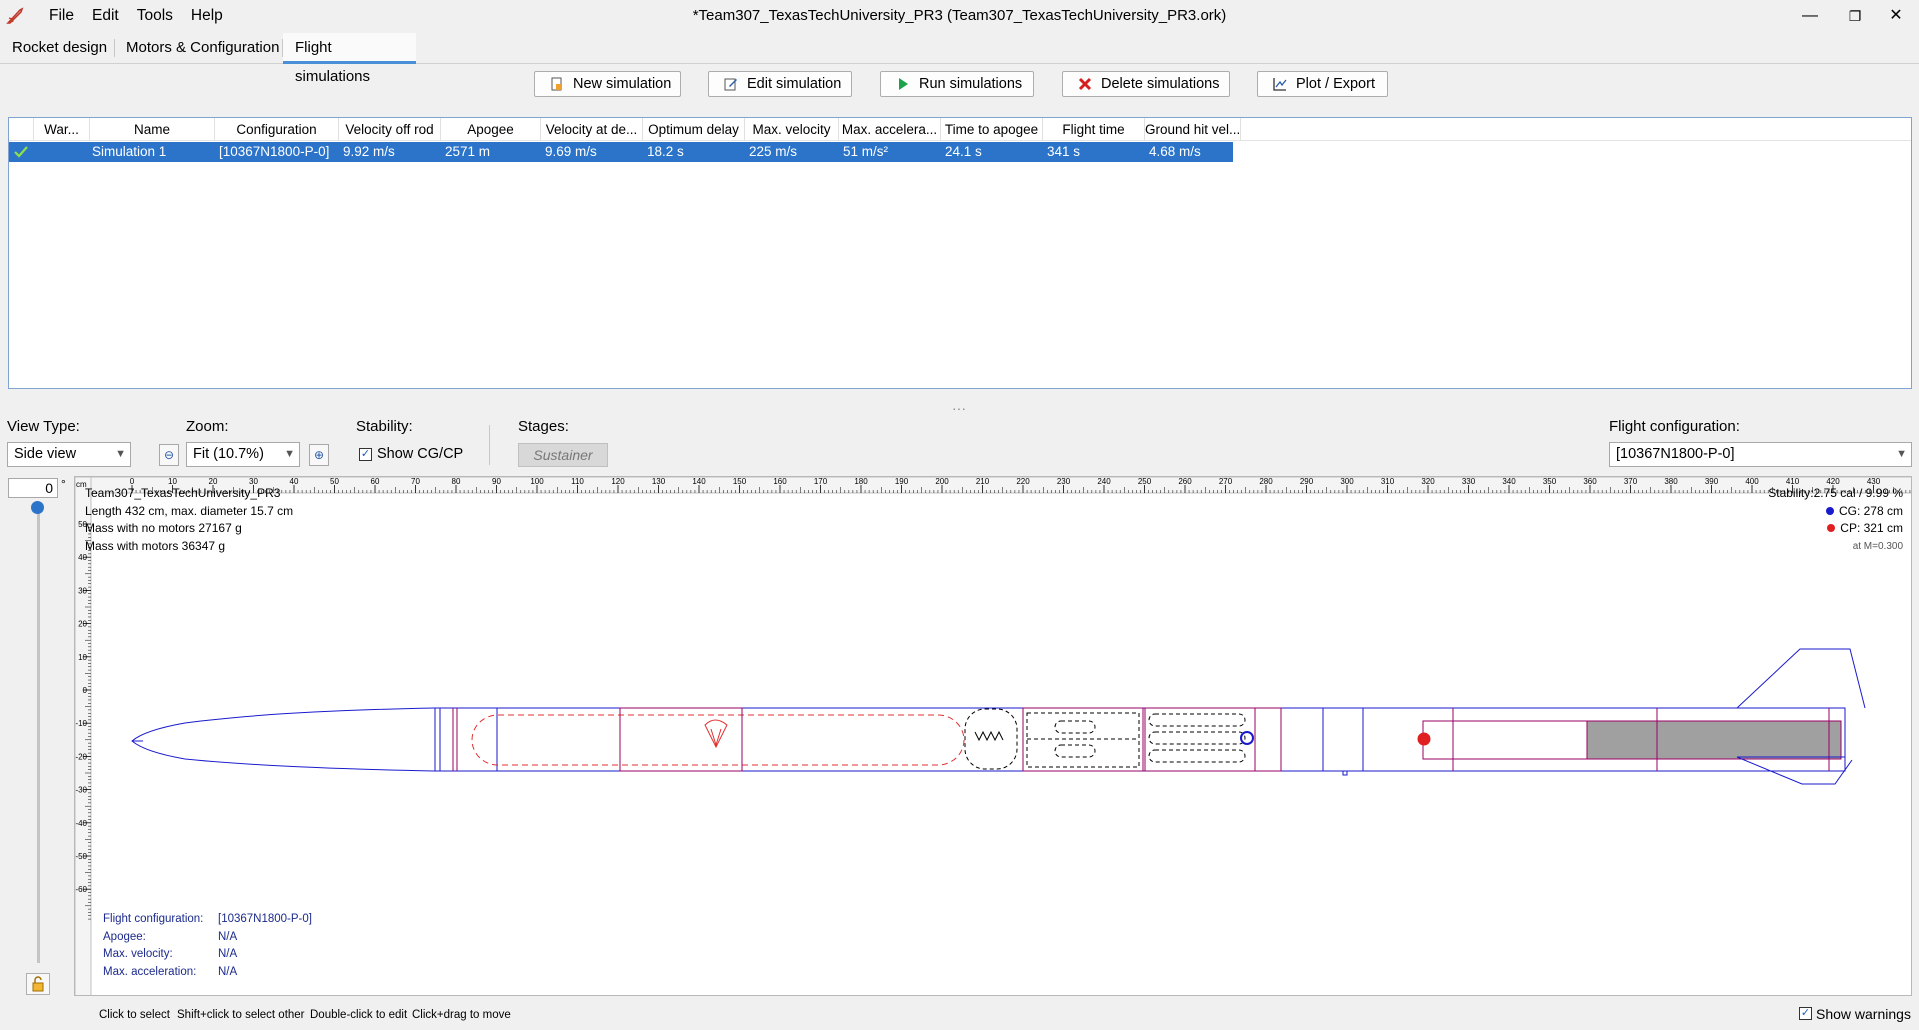 This screenshot has width=1919, height=1030. What do you see at coordinates (21, 129) in the screenshot?
I see `column-header-status` at bounding box center [21, 129].